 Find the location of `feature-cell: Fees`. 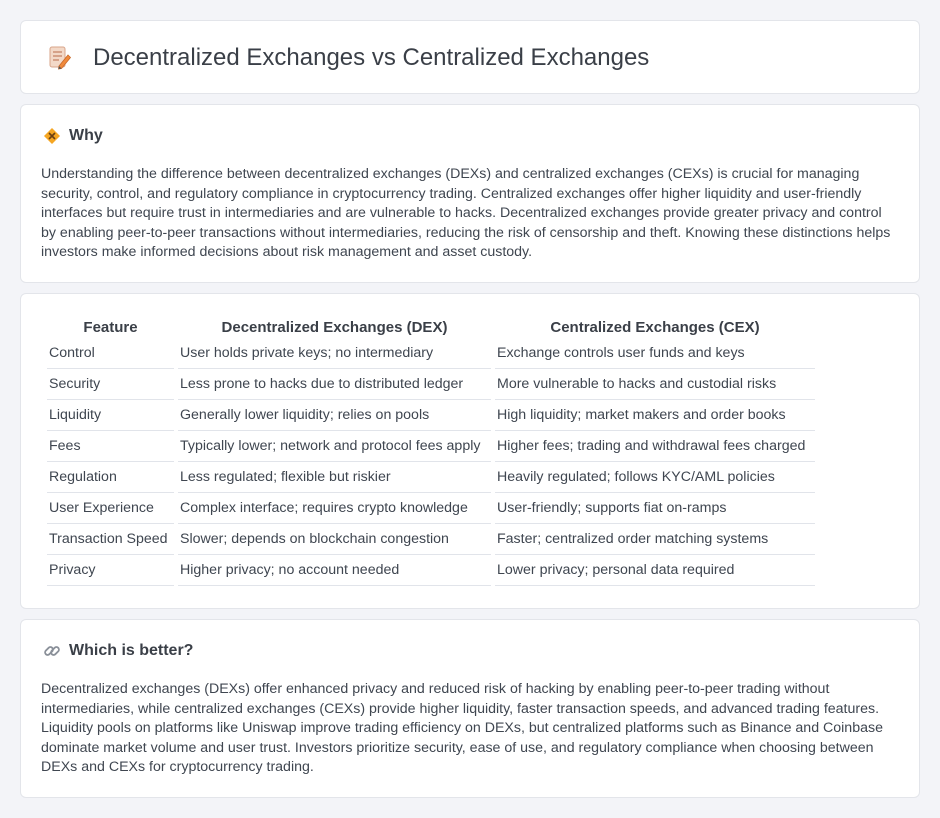

feature-cell: Fees is located at coordinates (110, 446).